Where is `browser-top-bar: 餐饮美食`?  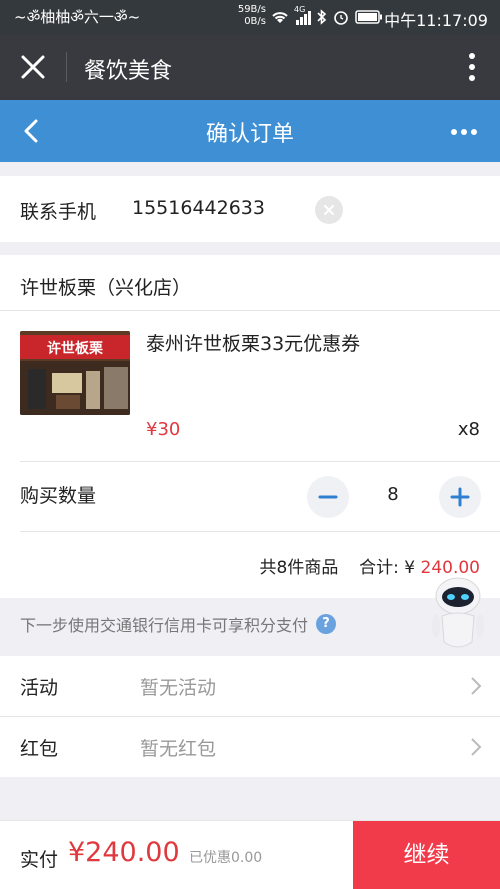 browser-top-bar: 餐饮美食 is located at coordinates (250, 67).